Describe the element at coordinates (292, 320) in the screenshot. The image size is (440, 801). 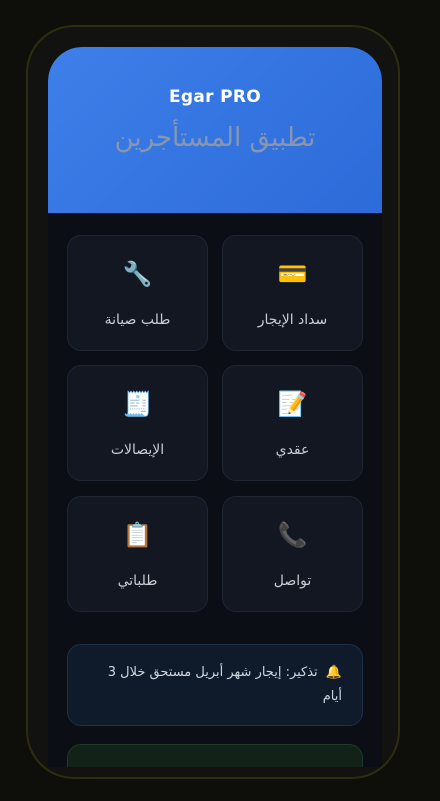
I see `tile-label: سداد الإيجار` at that location.